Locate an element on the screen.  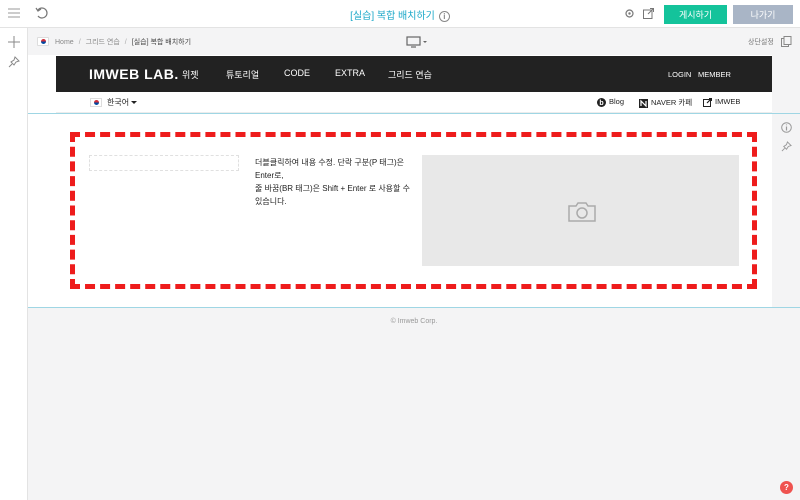
gear-icon is located at coordinates (629, 13).